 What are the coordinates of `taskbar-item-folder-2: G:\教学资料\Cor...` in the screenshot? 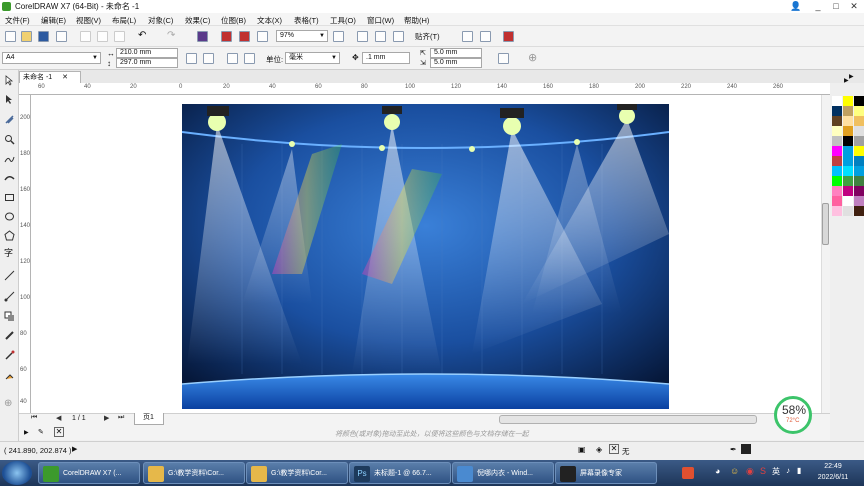 It's located at (297, 473).